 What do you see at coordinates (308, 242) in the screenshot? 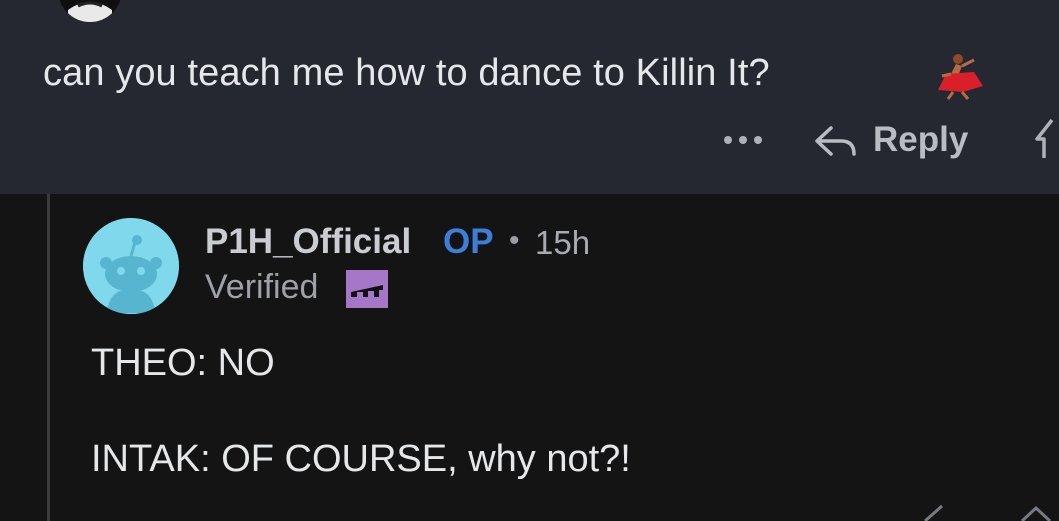
I see `username: P1H_Official` at bounding box center [308, 242].